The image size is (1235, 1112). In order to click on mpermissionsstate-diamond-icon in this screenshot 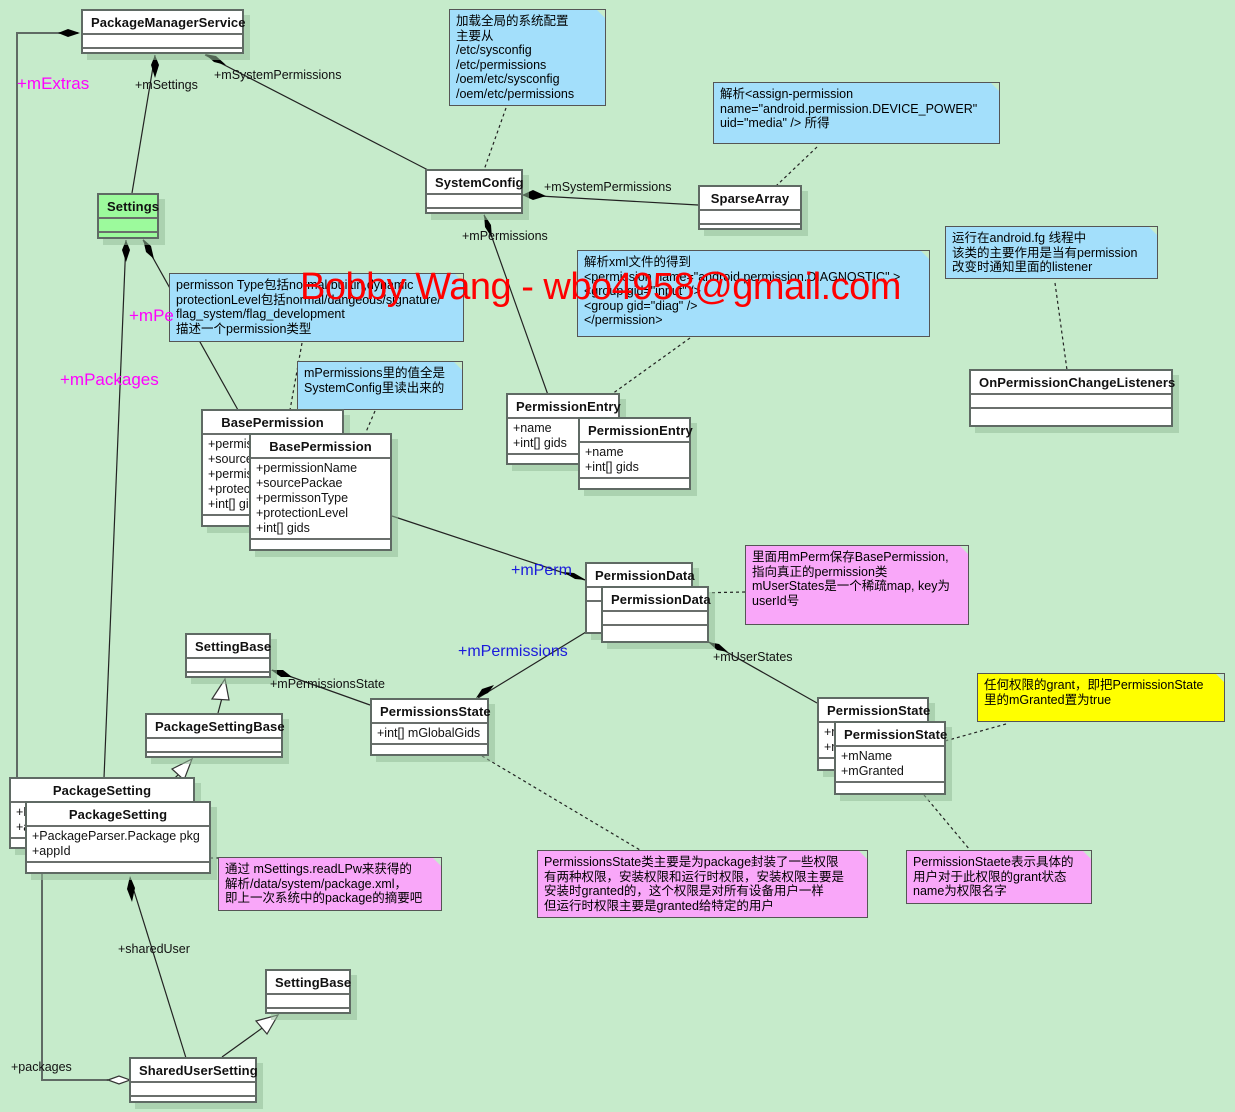, I will do `click(281, 673)`.